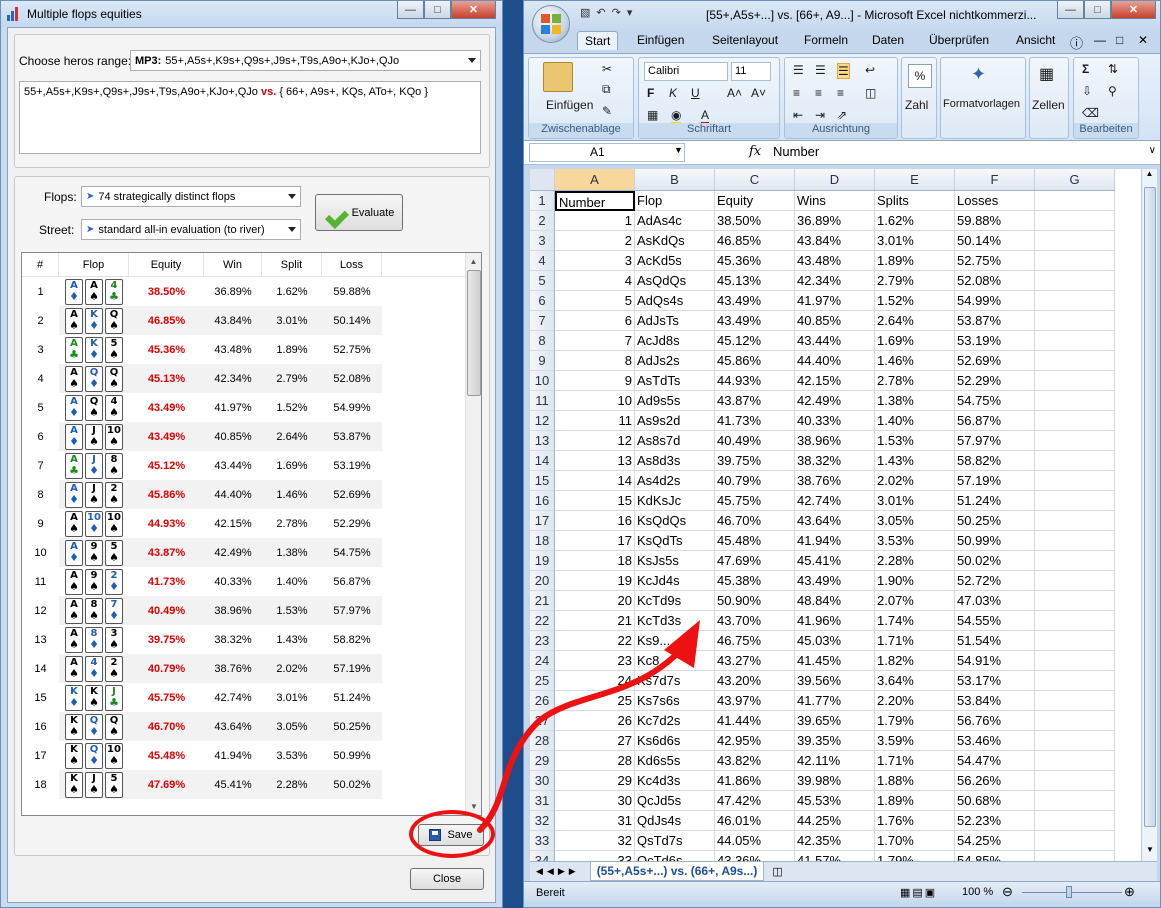 The height and width of the screenshot is (908, 1161). Describe the element at coordinates (542, 301) in the screenshot. I see `row-header: 6` at that location.